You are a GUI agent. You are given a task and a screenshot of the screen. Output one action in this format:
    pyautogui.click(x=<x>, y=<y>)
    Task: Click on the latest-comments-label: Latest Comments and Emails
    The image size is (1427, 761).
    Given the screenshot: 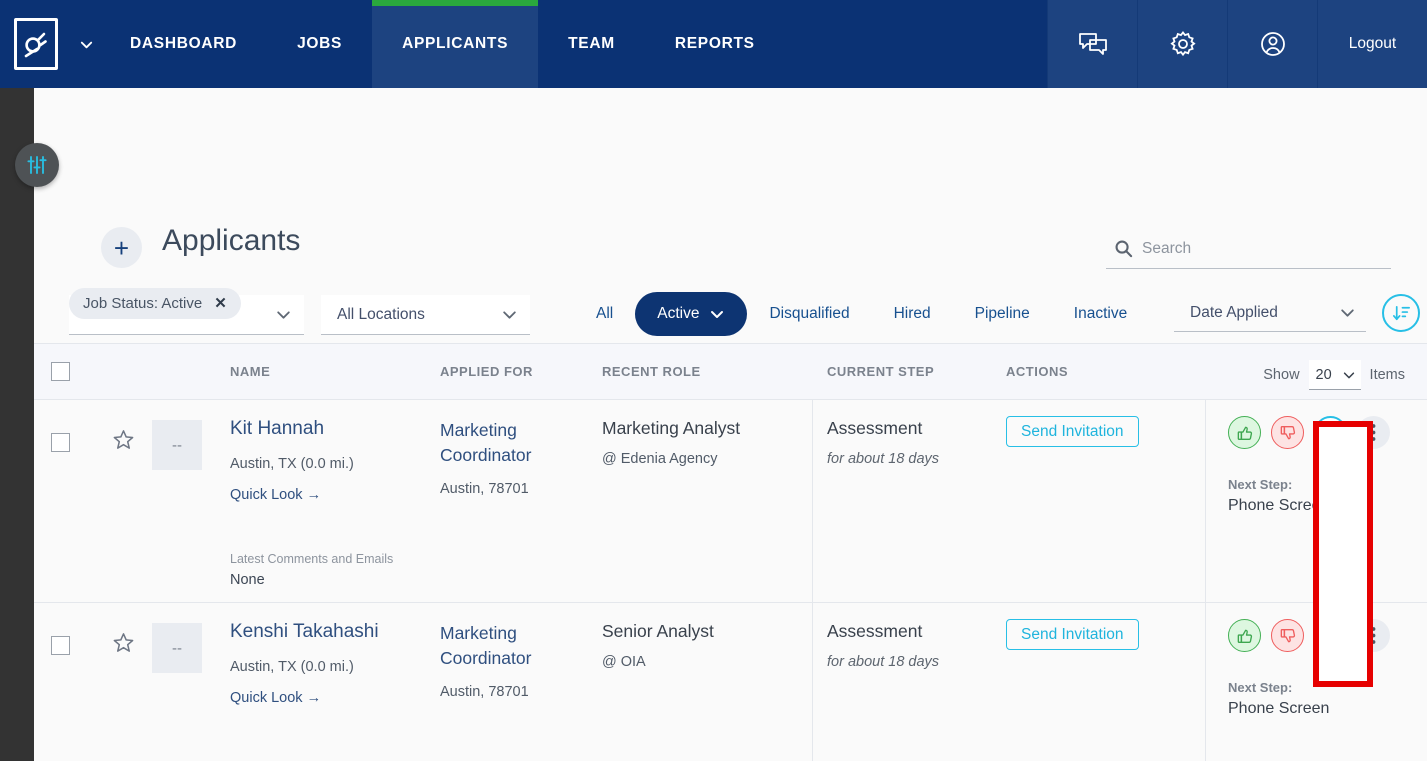 What is the action you would take?
    pyautogui.click(x=312, y=559)
    